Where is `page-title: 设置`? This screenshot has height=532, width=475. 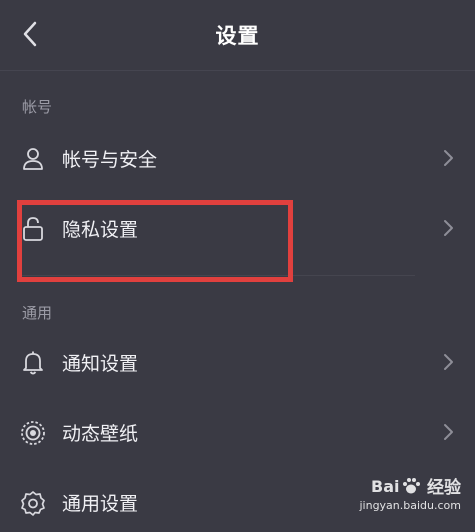
page-title: 设置 is located at coordinates (237, 36).